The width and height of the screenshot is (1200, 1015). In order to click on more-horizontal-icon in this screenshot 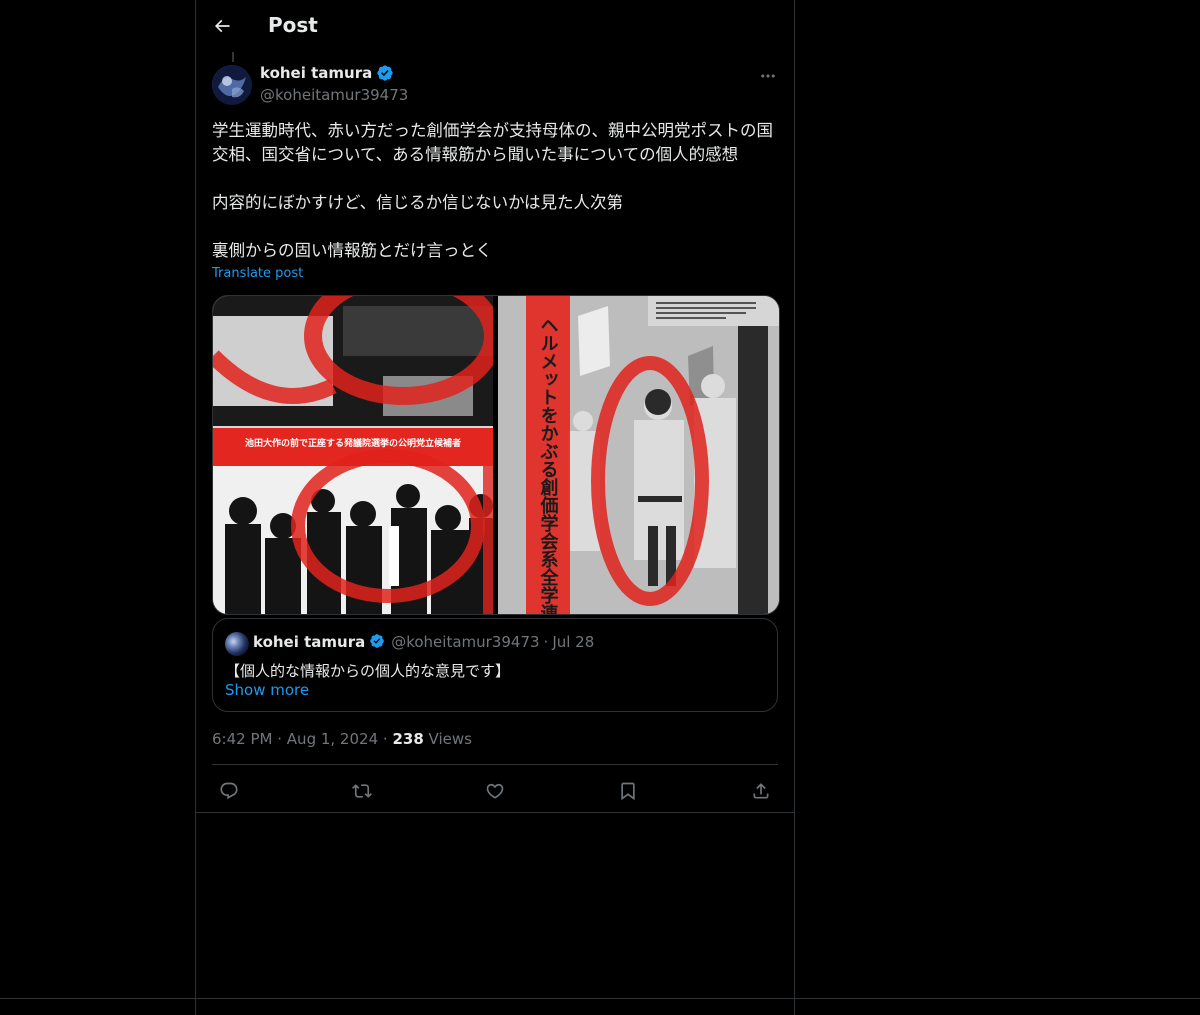, I will do `click(768, 76)`.